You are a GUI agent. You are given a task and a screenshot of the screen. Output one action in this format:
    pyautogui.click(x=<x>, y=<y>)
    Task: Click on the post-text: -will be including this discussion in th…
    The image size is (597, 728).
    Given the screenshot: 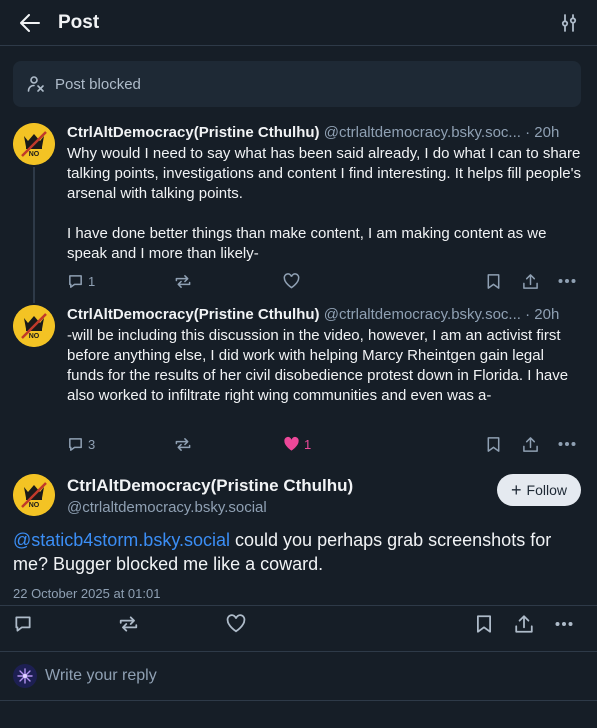 What is the action you would take?
    pyautogui.click(x=320, y=365)
    